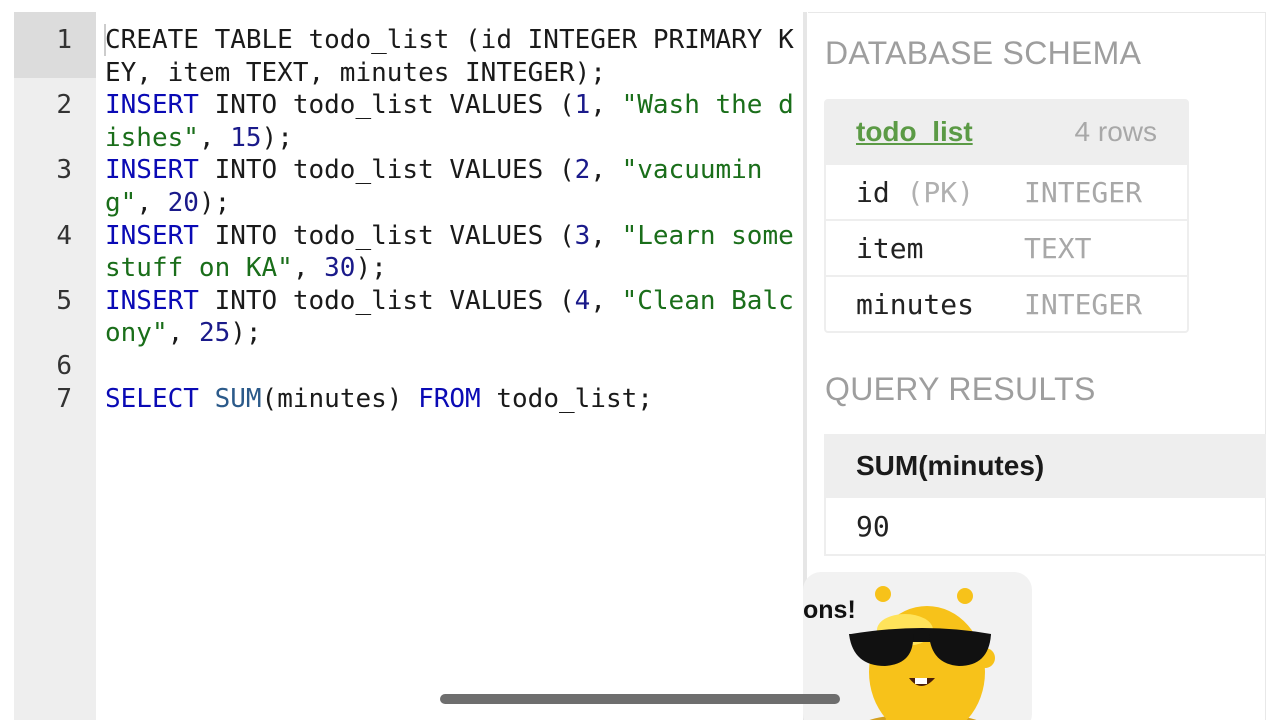  What do you see at coordinates (1115, 131) in the screenshot?
I see `row-count-label: 4 rows` at bounding box center [1115, 131].